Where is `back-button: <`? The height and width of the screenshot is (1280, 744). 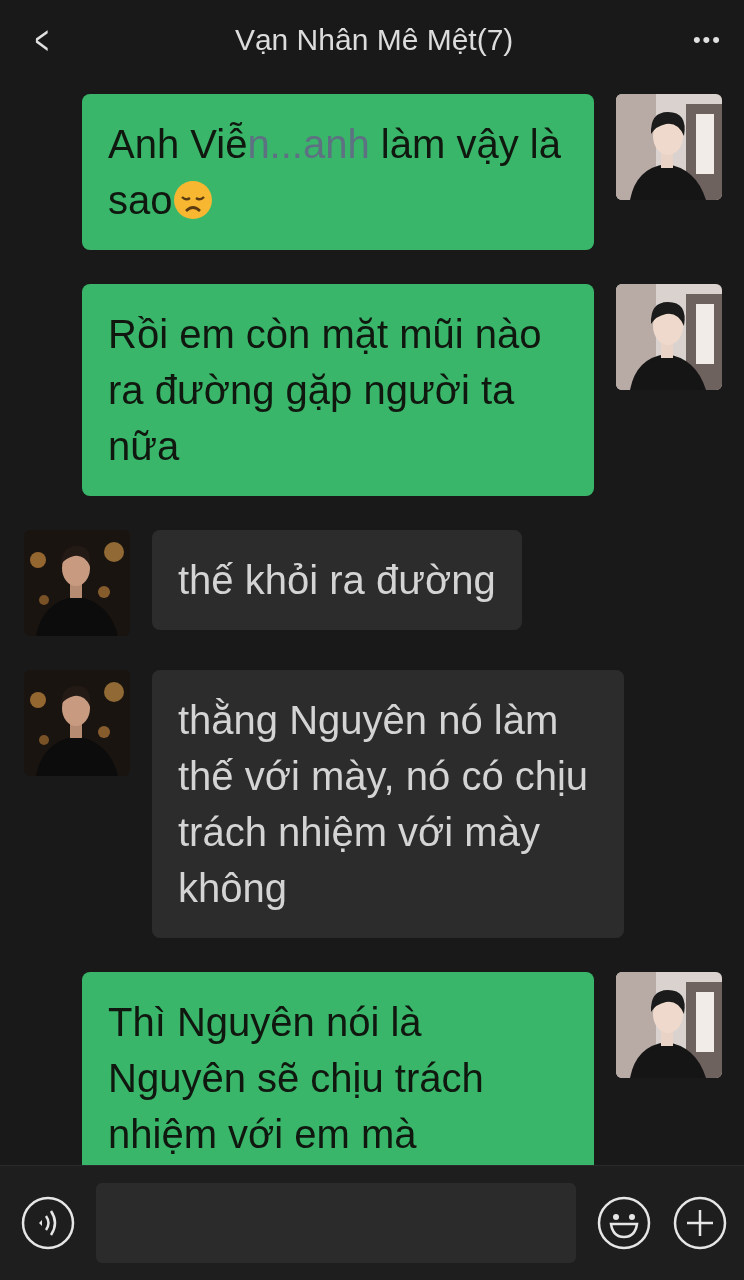 back-button: < is located at coordinates (42, 40).